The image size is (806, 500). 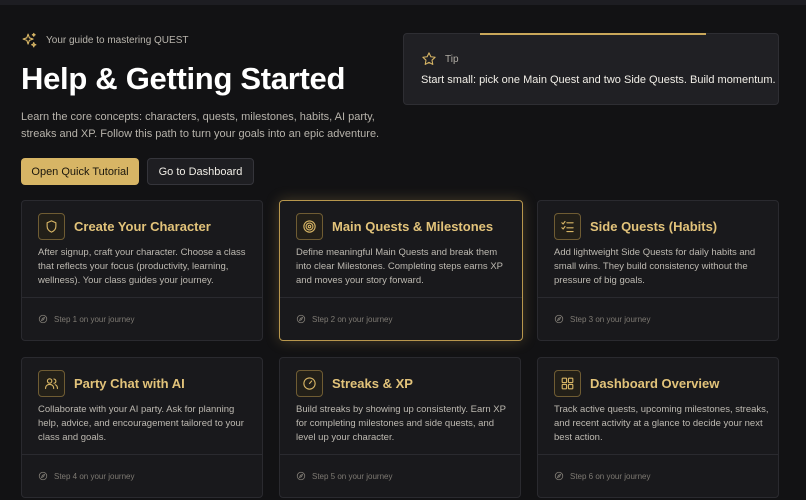 I want to click on card-step-text: Step 4 on your journey, so click(x=94, y=476).